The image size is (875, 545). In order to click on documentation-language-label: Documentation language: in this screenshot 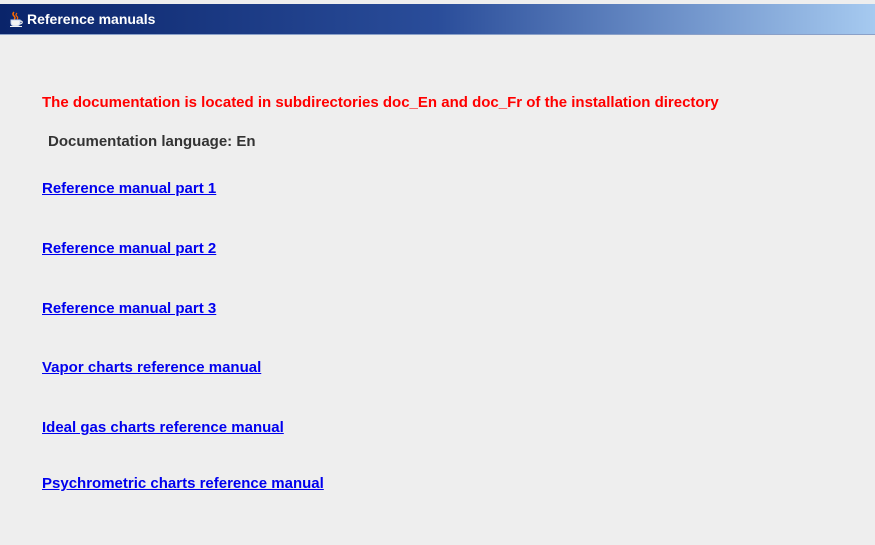, I will do `click(140, 141)`.